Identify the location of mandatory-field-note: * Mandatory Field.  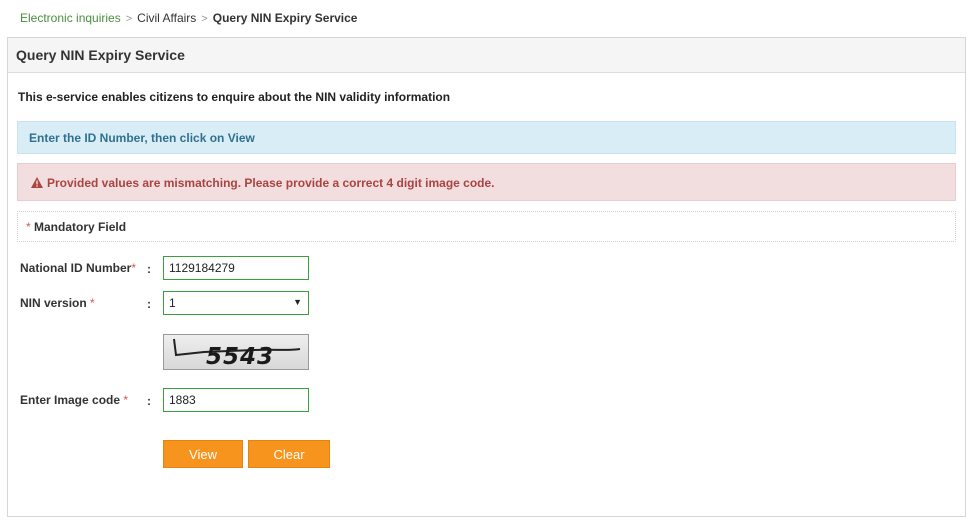
(486, 226).